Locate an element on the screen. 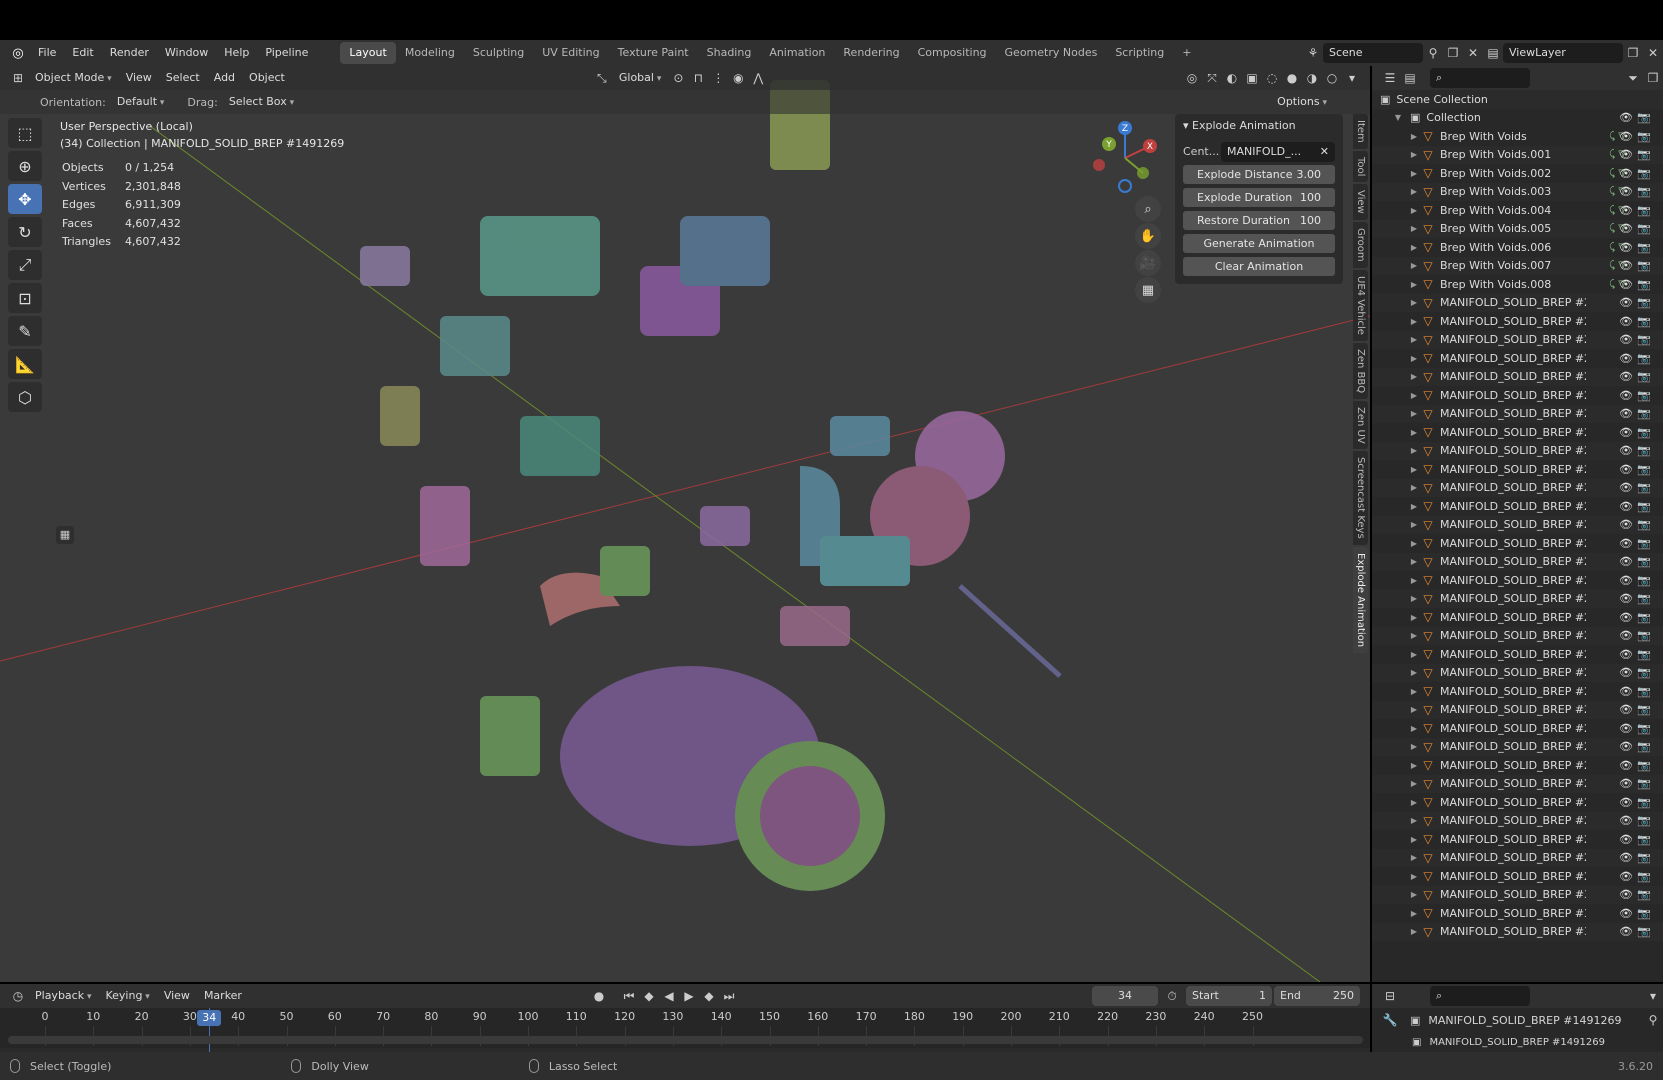  collapse-toolbar-icon: ▦ is located at coordinates (65, 535).